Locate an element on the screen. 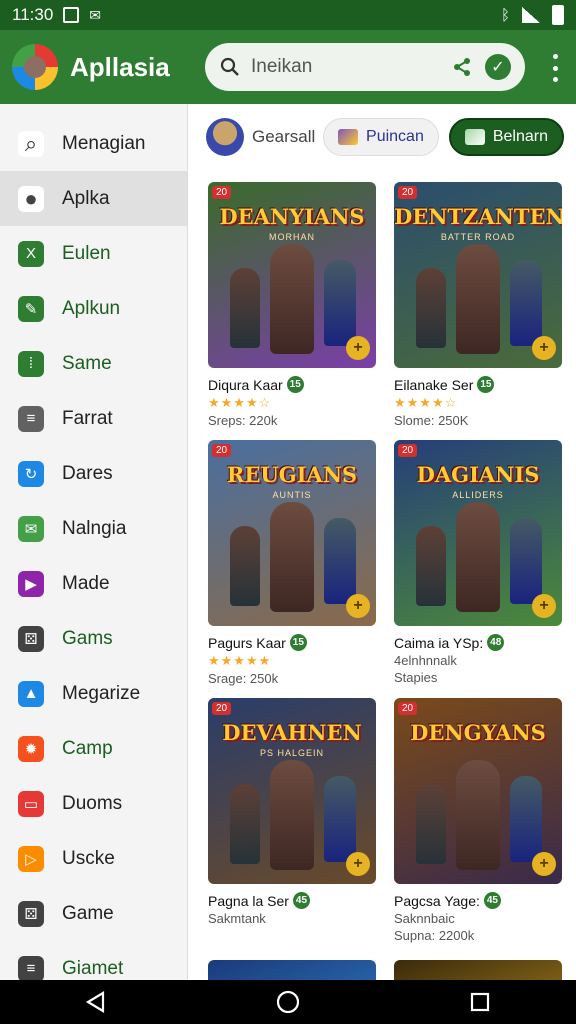  app-name: Pagcsa Yage: is located at coordinates (437, 900).